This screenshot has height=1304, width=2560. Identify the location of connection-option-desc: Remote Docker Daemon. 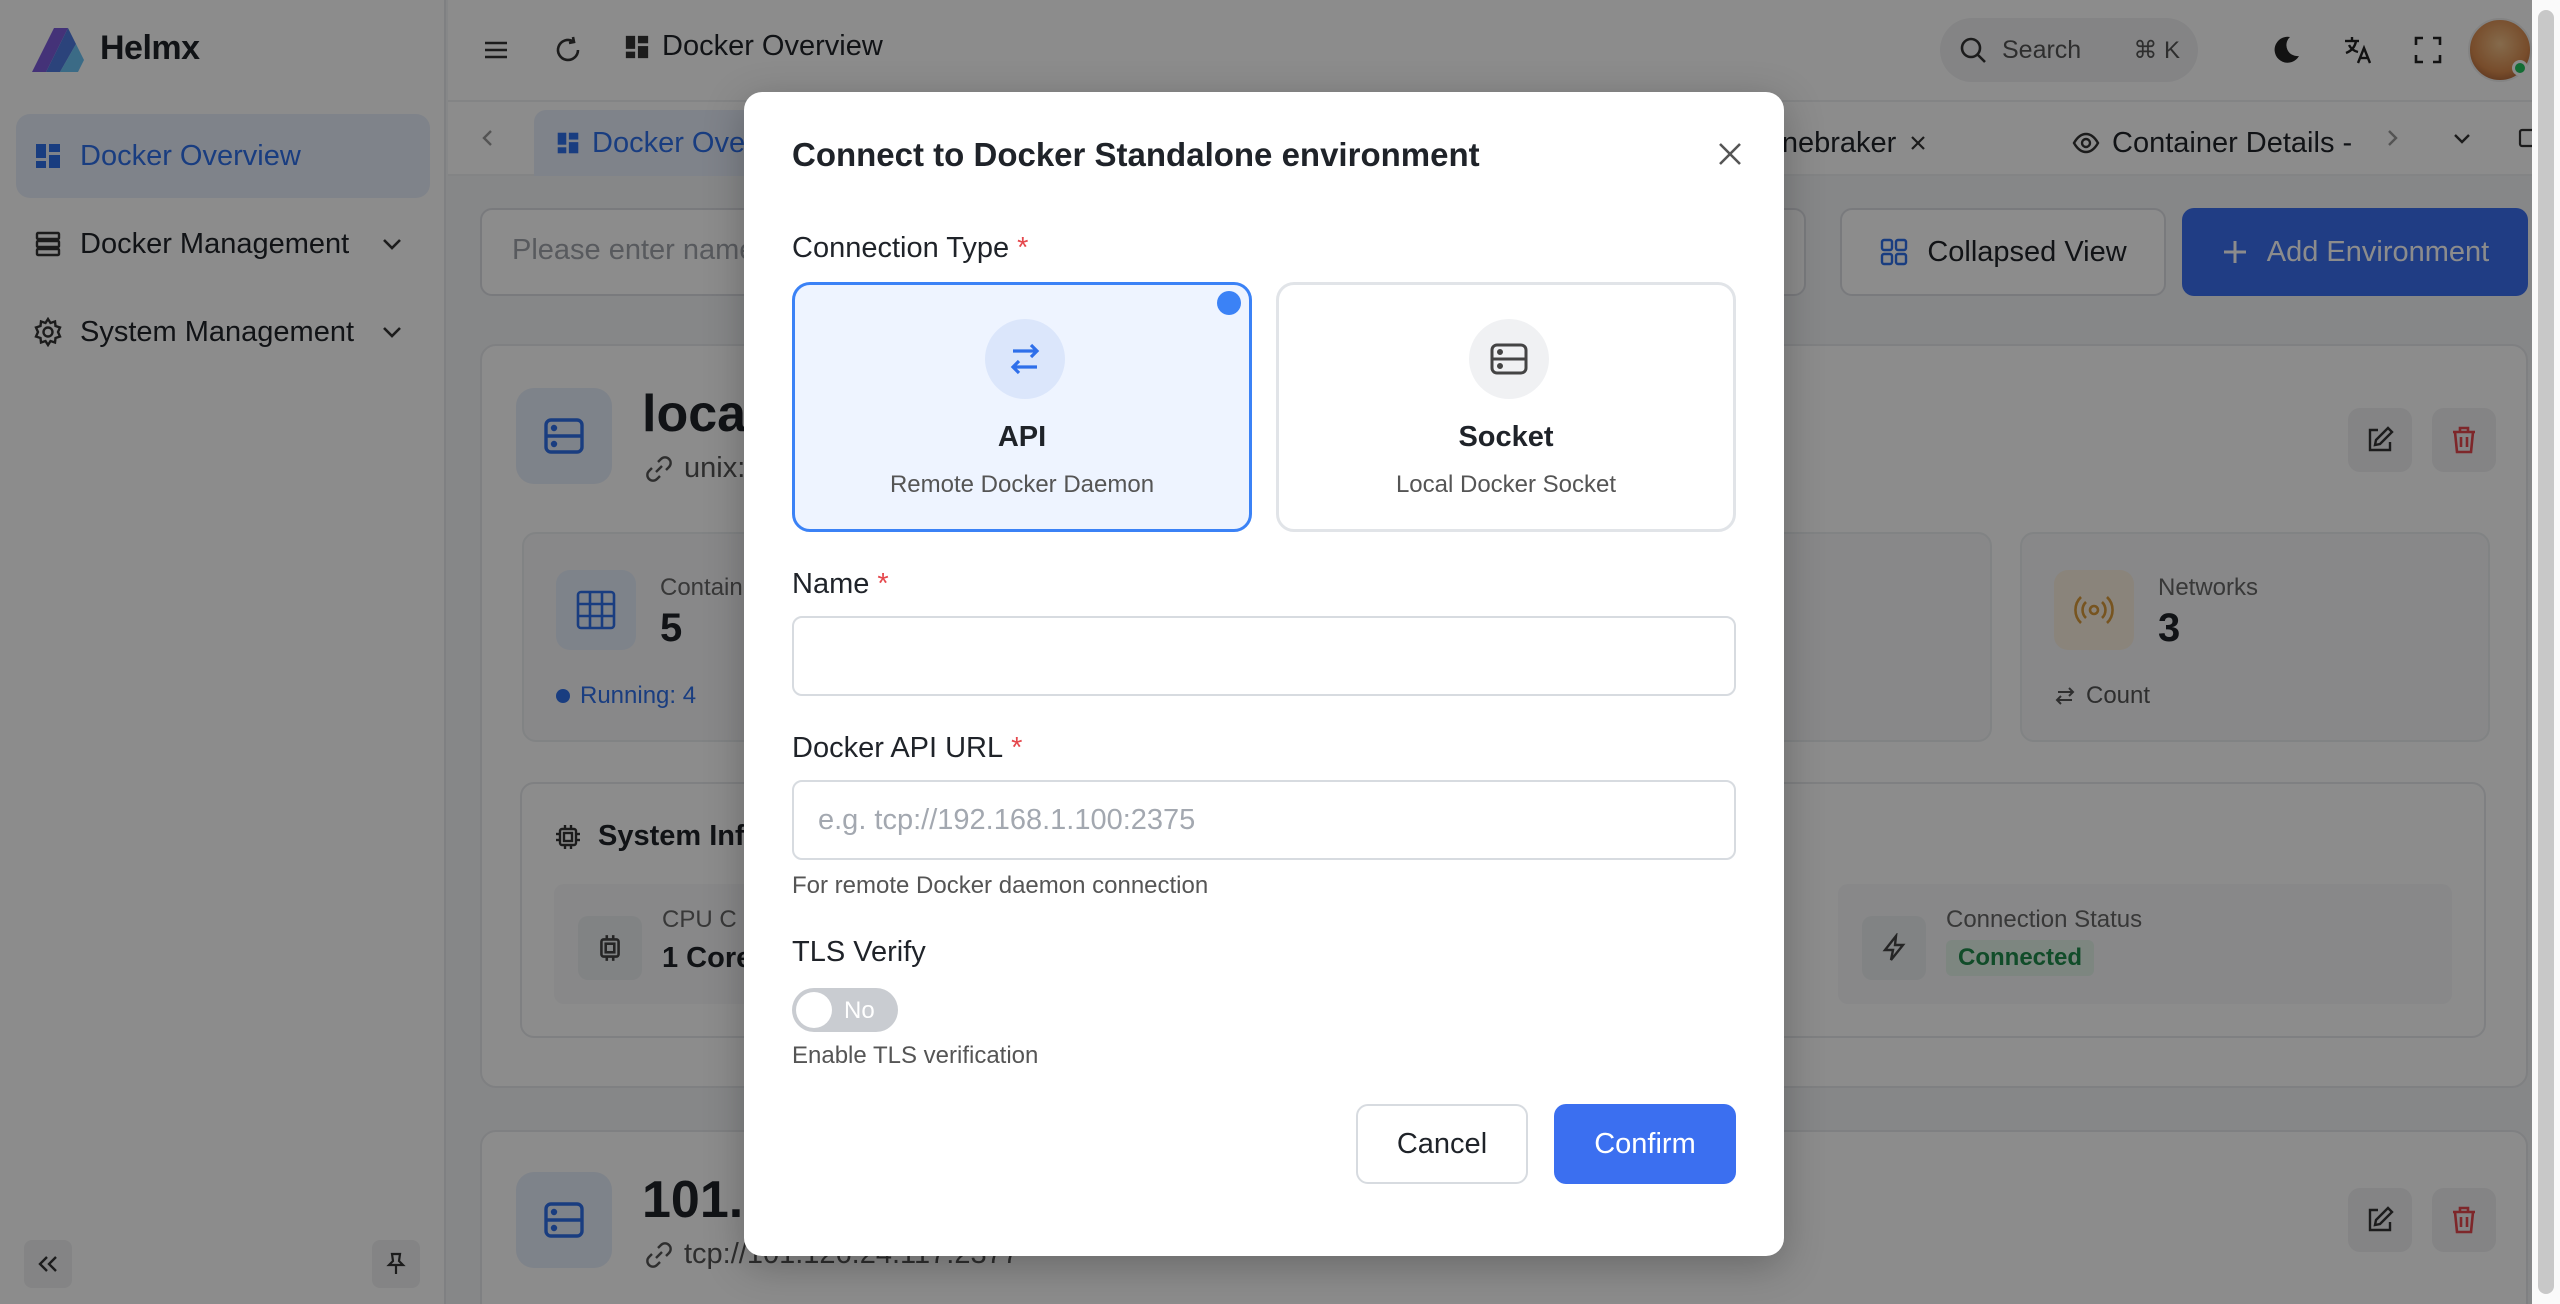
(1022, 484).